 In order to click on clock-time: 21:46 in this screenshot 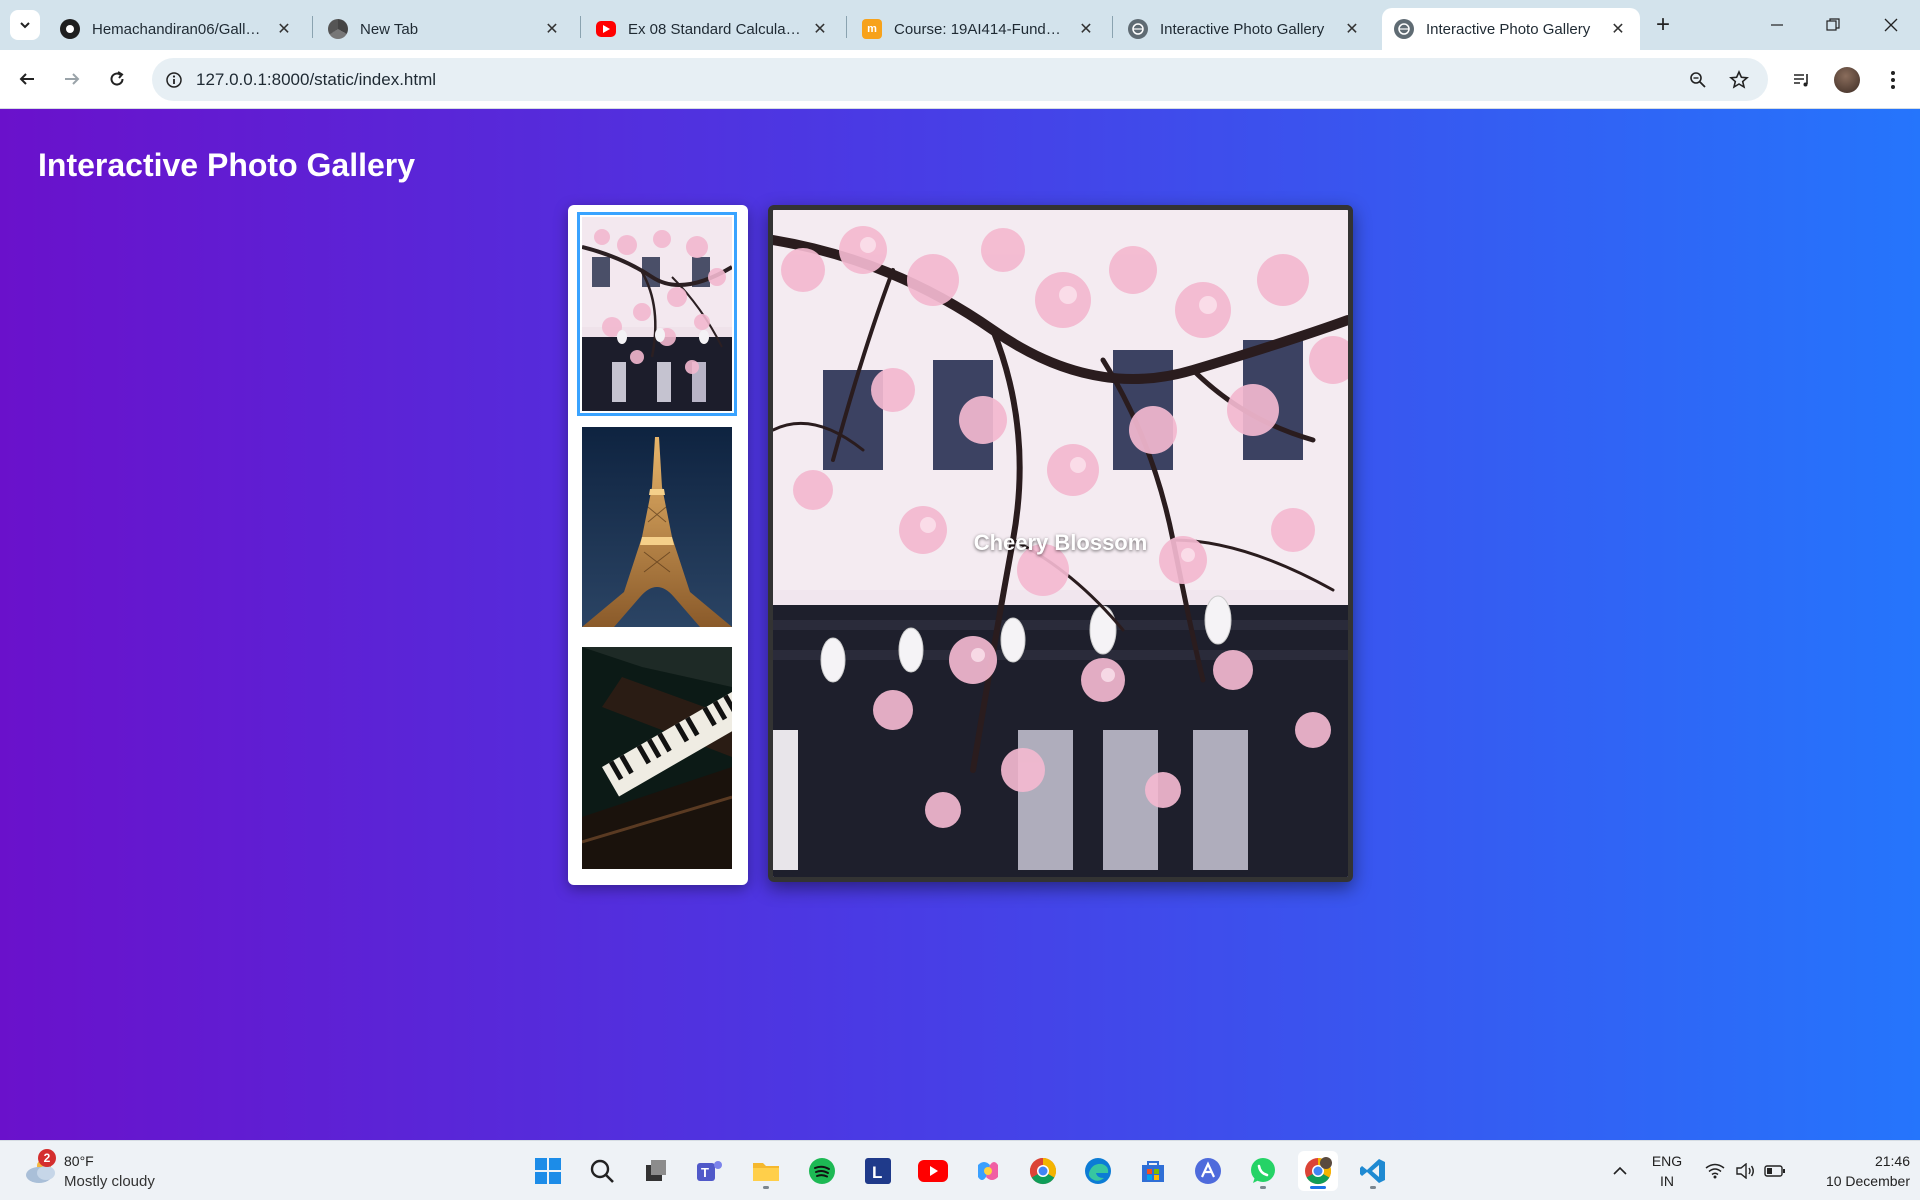, I will do `click(1892, 1161)`.